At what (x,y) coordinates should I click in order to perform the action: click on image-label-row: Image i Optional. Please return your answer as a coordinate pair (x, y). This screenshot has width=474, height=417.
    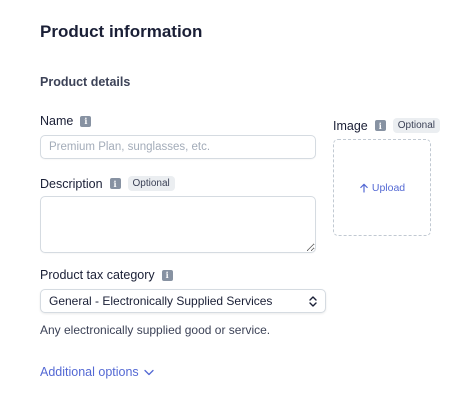
    Looking at the image, I should click on (386, 125).